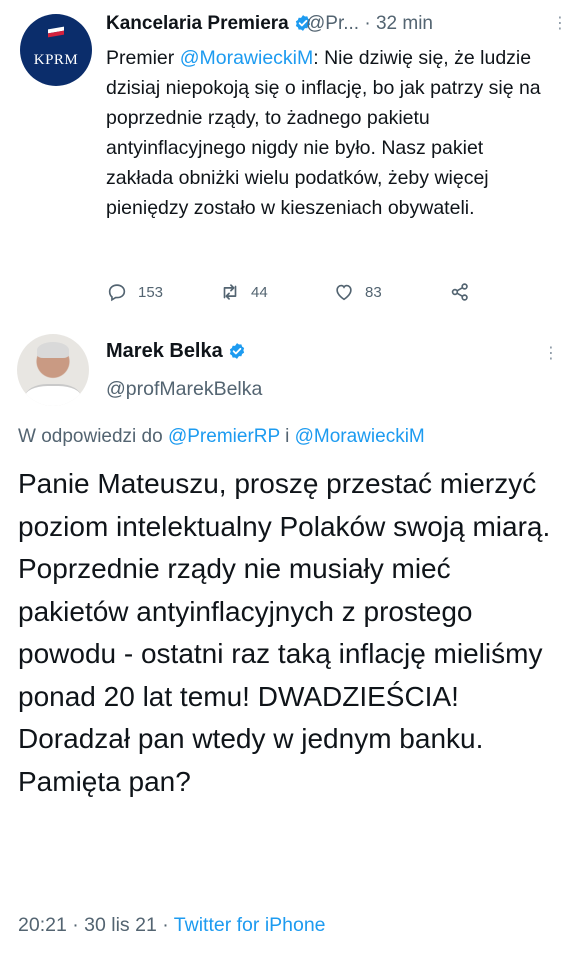 The width and height of the screenshot is (567, 960). What do you see at coordinates (134, 292) in the screenshot?
I see `reply-button: 153` at bounding box center [134, 292].